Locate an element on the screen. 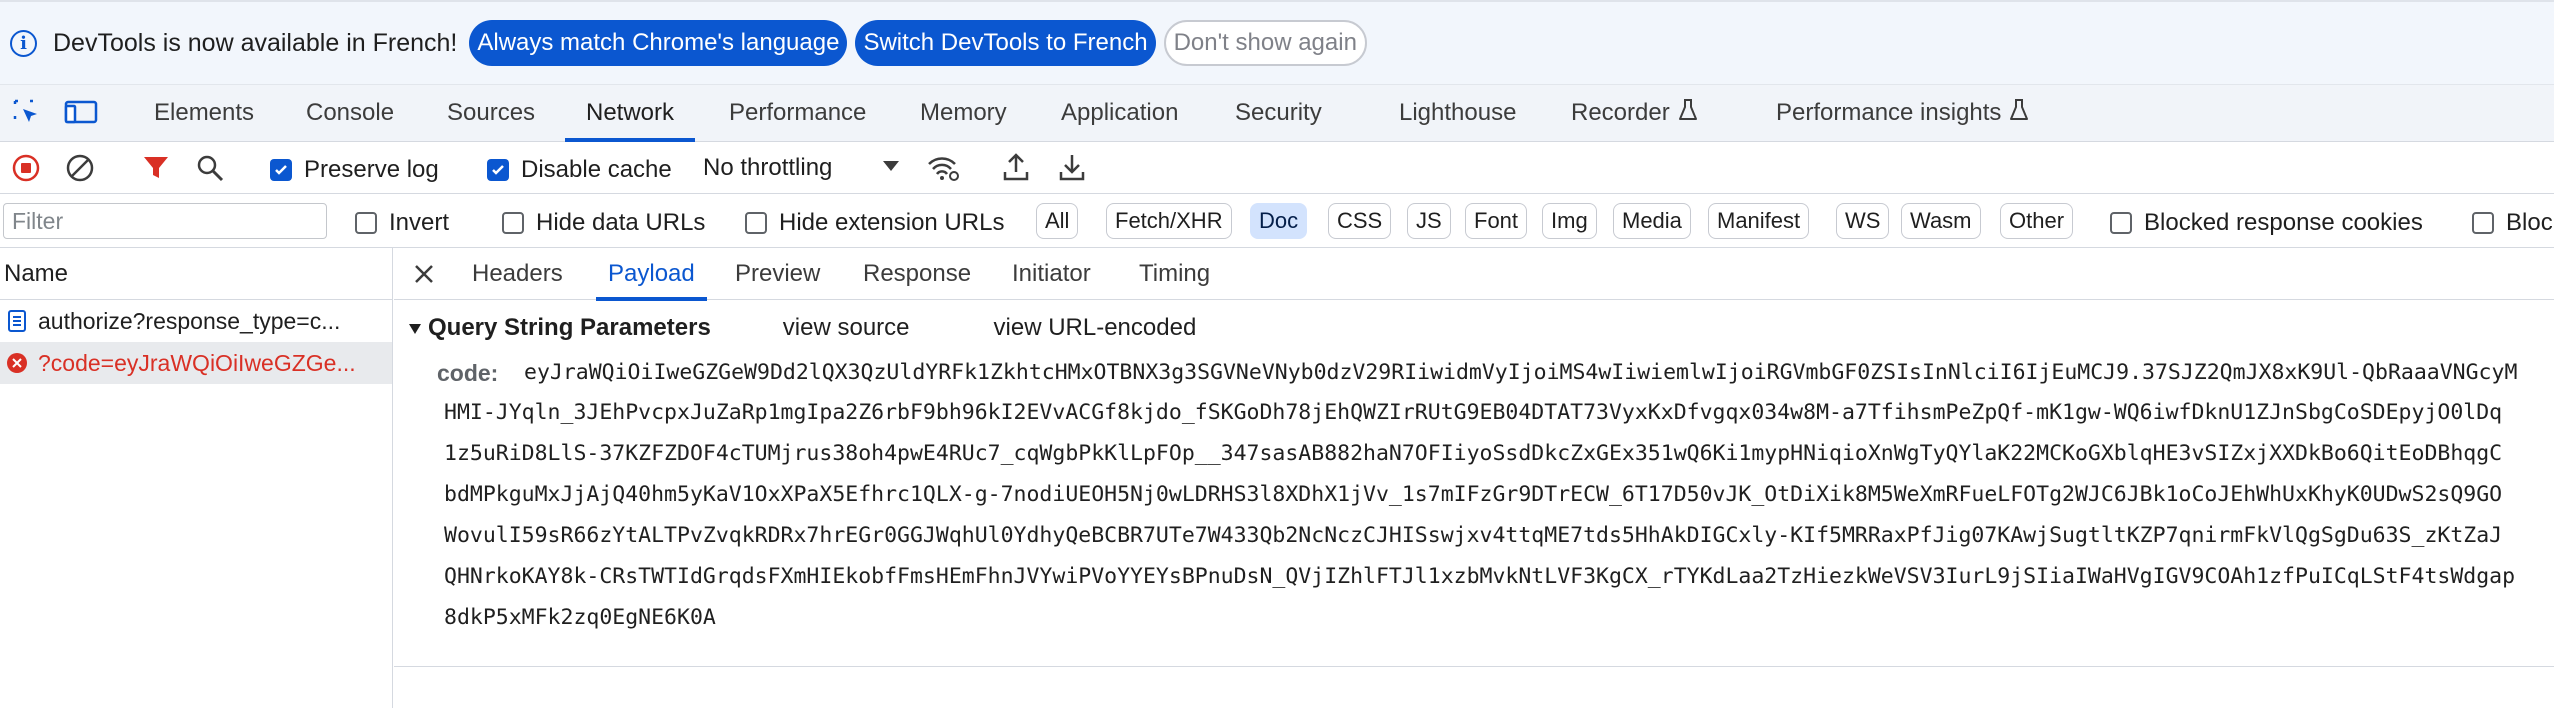 The image size is (2554, 708). tab-payload: Payload is located at coordinates (651, 274).